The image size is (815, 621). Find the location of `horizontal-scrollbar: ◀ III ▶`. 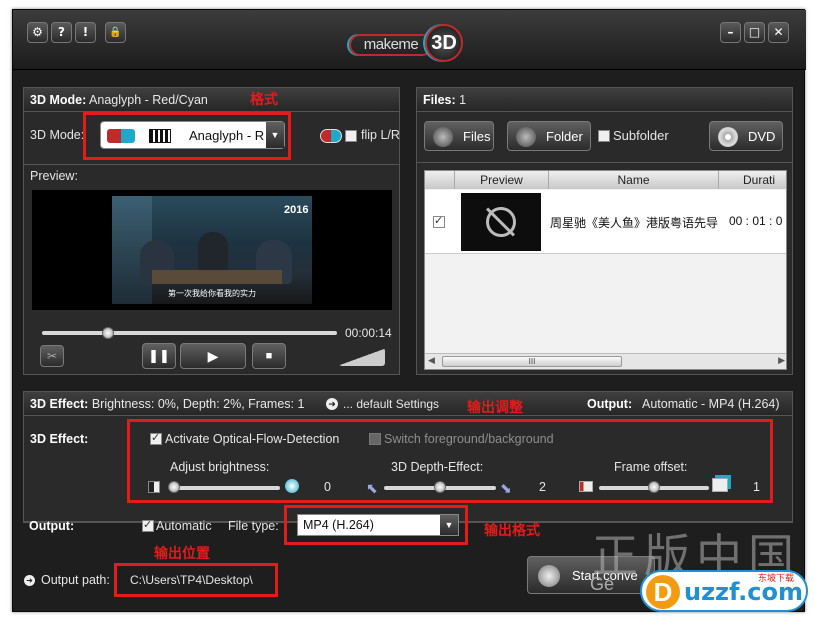

horizontal-scrollbar: ◀ III ▶ is located at coordinates (605, 361).